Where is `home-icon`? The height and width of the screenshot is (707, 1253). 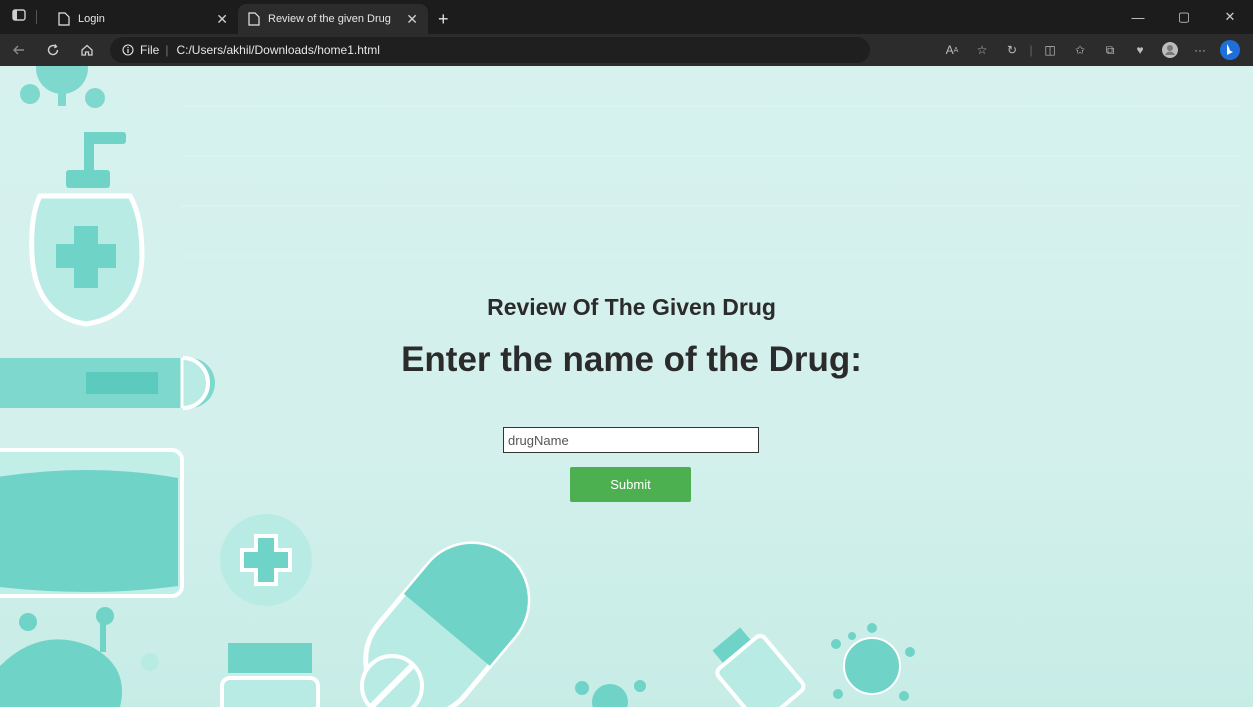 home-icon is located at coordinates (87, 50).